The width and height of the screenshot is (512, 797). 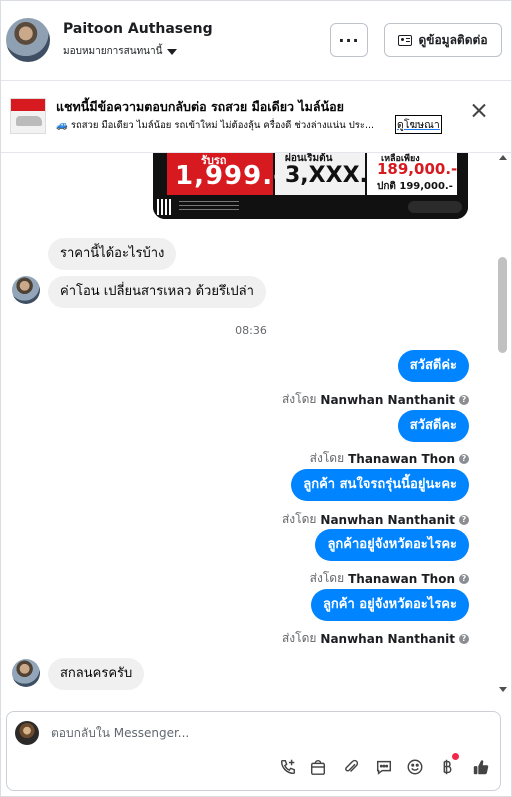 What do you see at coordinates (331, 175) in the screenshot?
I see `ad-mid-big: 3,XXX.-` at bounding box center [331, 175].